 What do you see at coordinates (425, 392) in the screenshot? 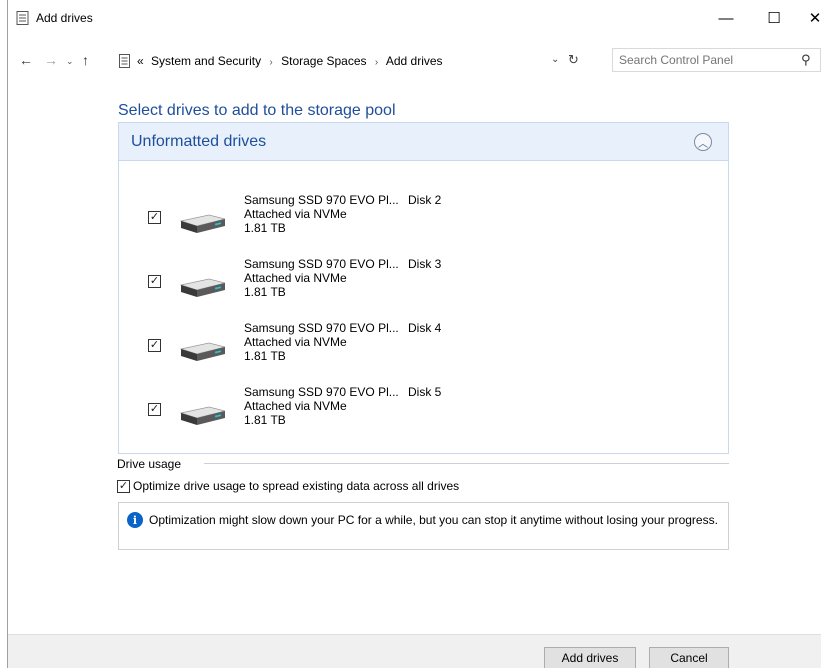
I see `drive-disk-label: Disk 5` at bounding box center [425, 392].